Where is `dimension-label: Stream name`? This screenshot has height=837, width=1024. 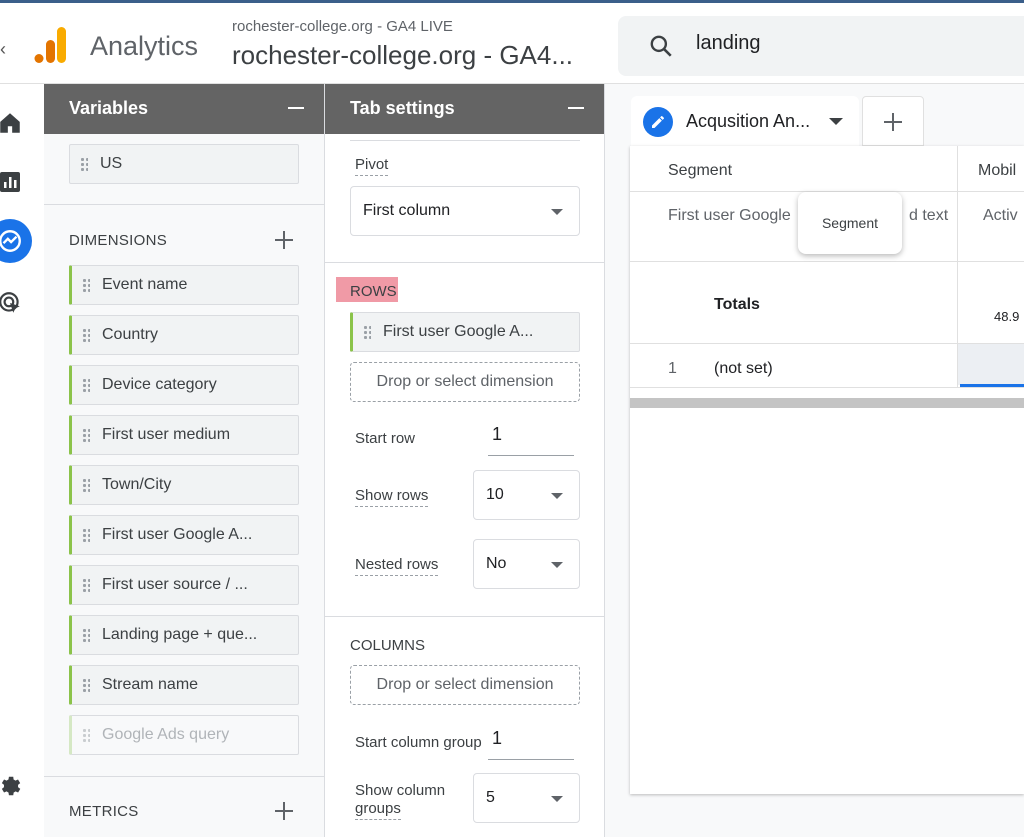 dimension-label: Stream name is located at coordinates (150, 684).